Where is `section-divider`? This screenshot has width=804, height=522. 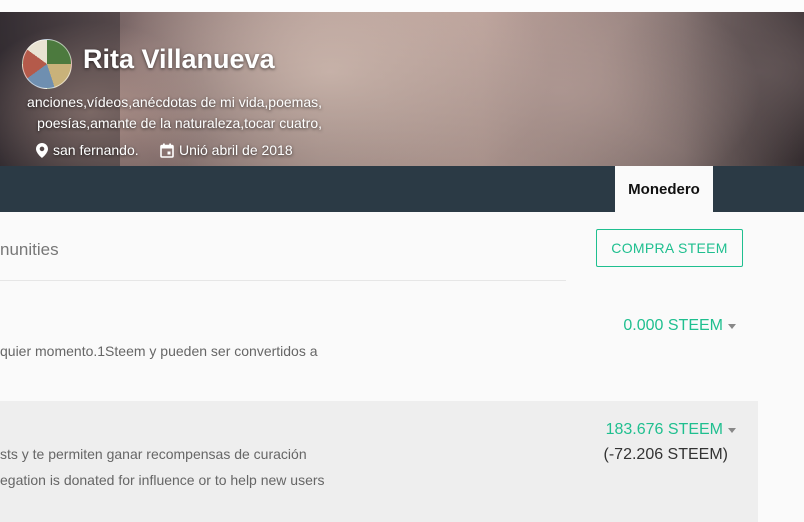
section-divider is located at coordinates (283, 280).